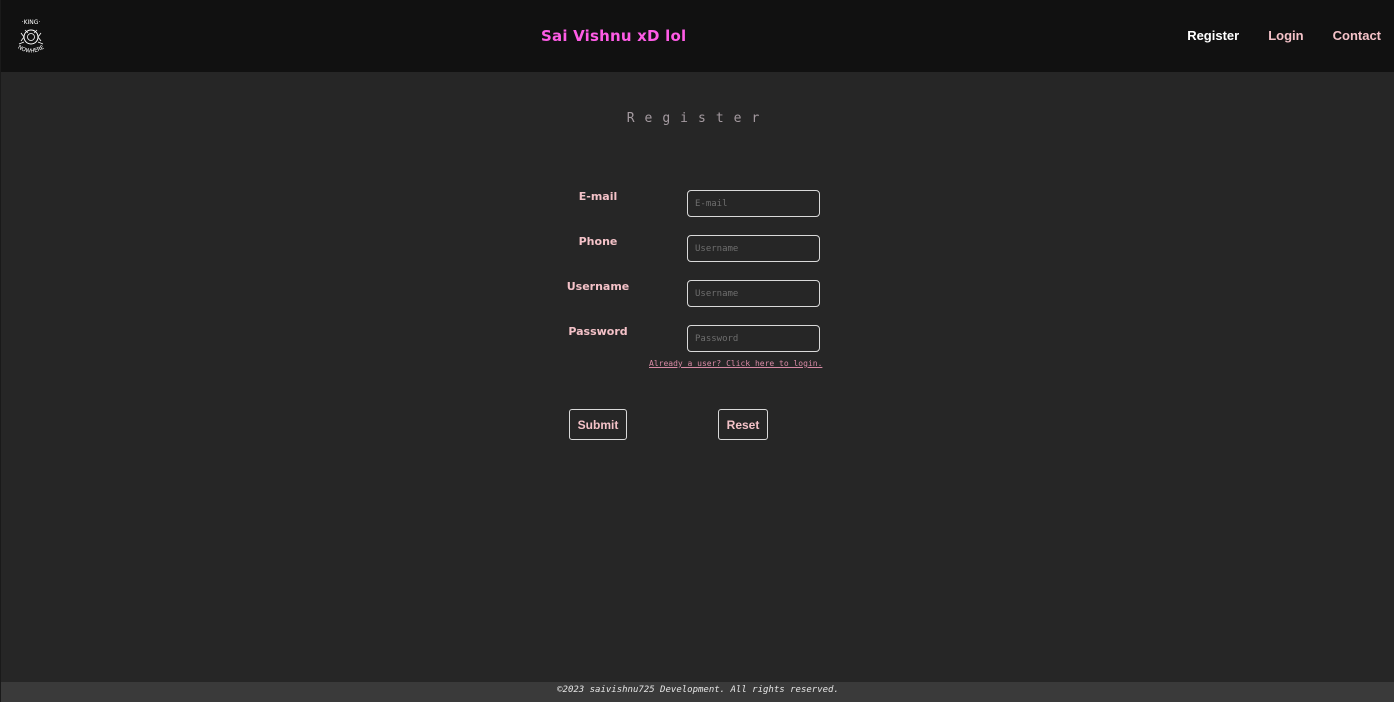 Image resolution: width=1394 pixels, height=702 pixels. I want to click on nav-register-link: Register, so click(1213, 35).